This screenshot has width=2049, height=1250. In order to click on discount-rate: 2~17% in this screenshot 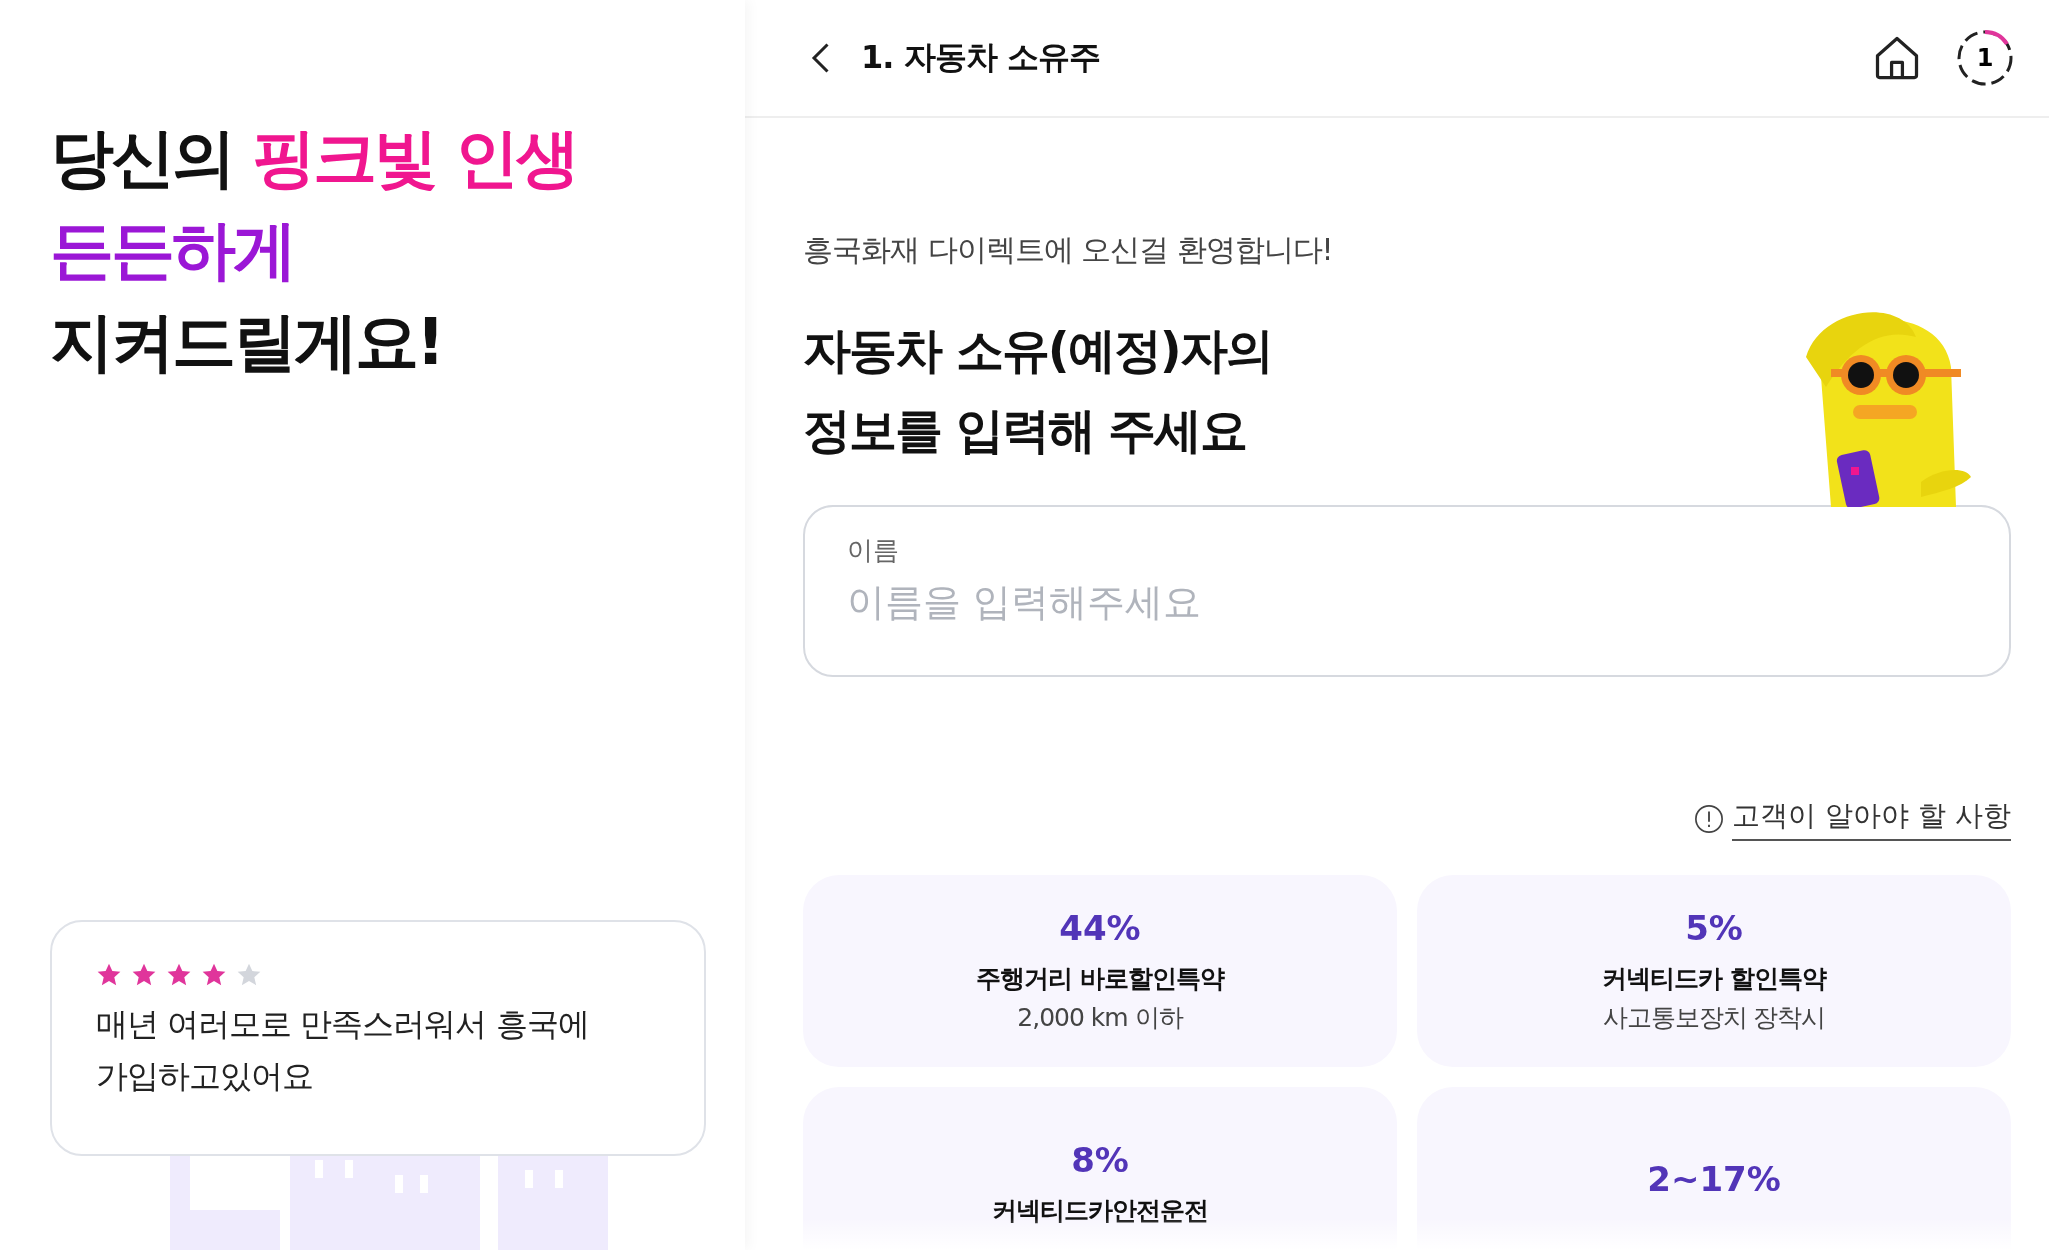, I will do `click(1714, 1179)`.